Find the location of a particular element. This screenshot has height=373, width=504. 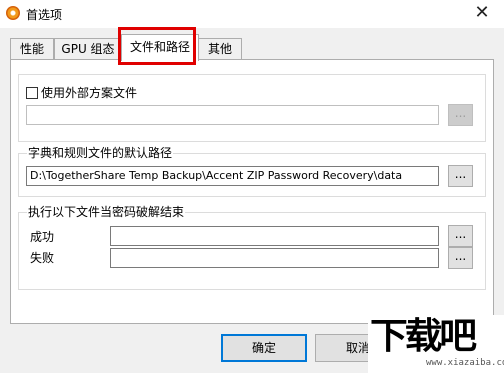

on-finish-title: 执行以下文件当密码破解结束 is located at coordinates (106, 212).